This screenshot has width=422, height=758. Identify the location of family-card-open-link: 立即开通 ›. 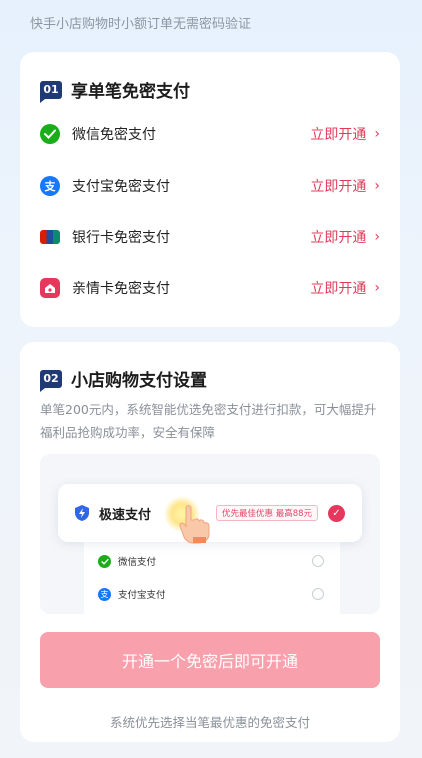
(345, 288).